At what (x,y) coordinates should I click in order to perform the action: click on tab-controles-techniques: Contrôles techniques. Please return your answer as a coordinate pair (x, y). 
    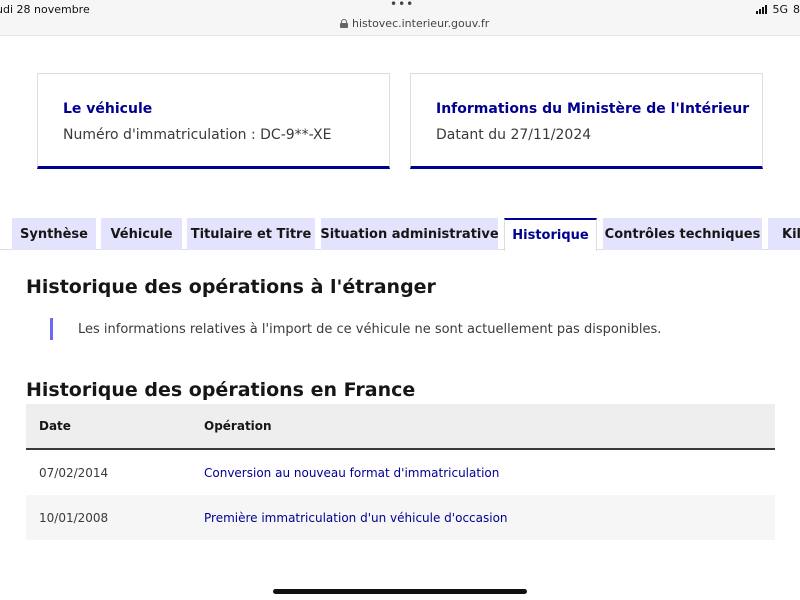
    Looking at the image, I should click on (682, 234).